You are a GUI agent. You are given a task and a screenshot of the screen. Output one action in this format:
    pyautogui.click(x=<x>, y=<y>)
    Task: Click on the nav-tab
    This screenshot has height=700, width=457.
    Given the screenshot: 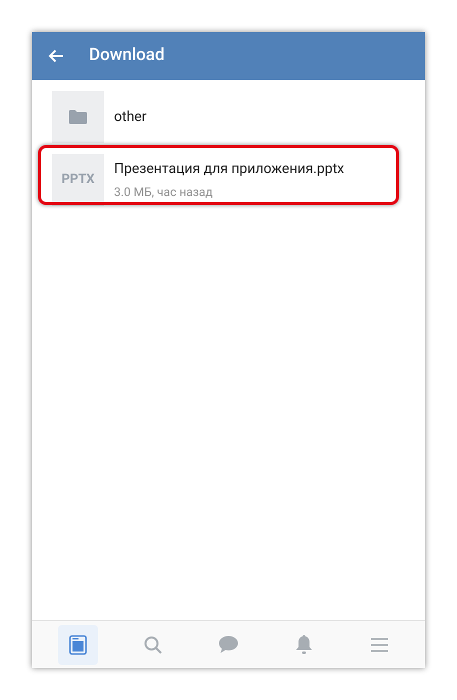 What is the action you would take?
    pyautogui.click(x=78, y=644)
    